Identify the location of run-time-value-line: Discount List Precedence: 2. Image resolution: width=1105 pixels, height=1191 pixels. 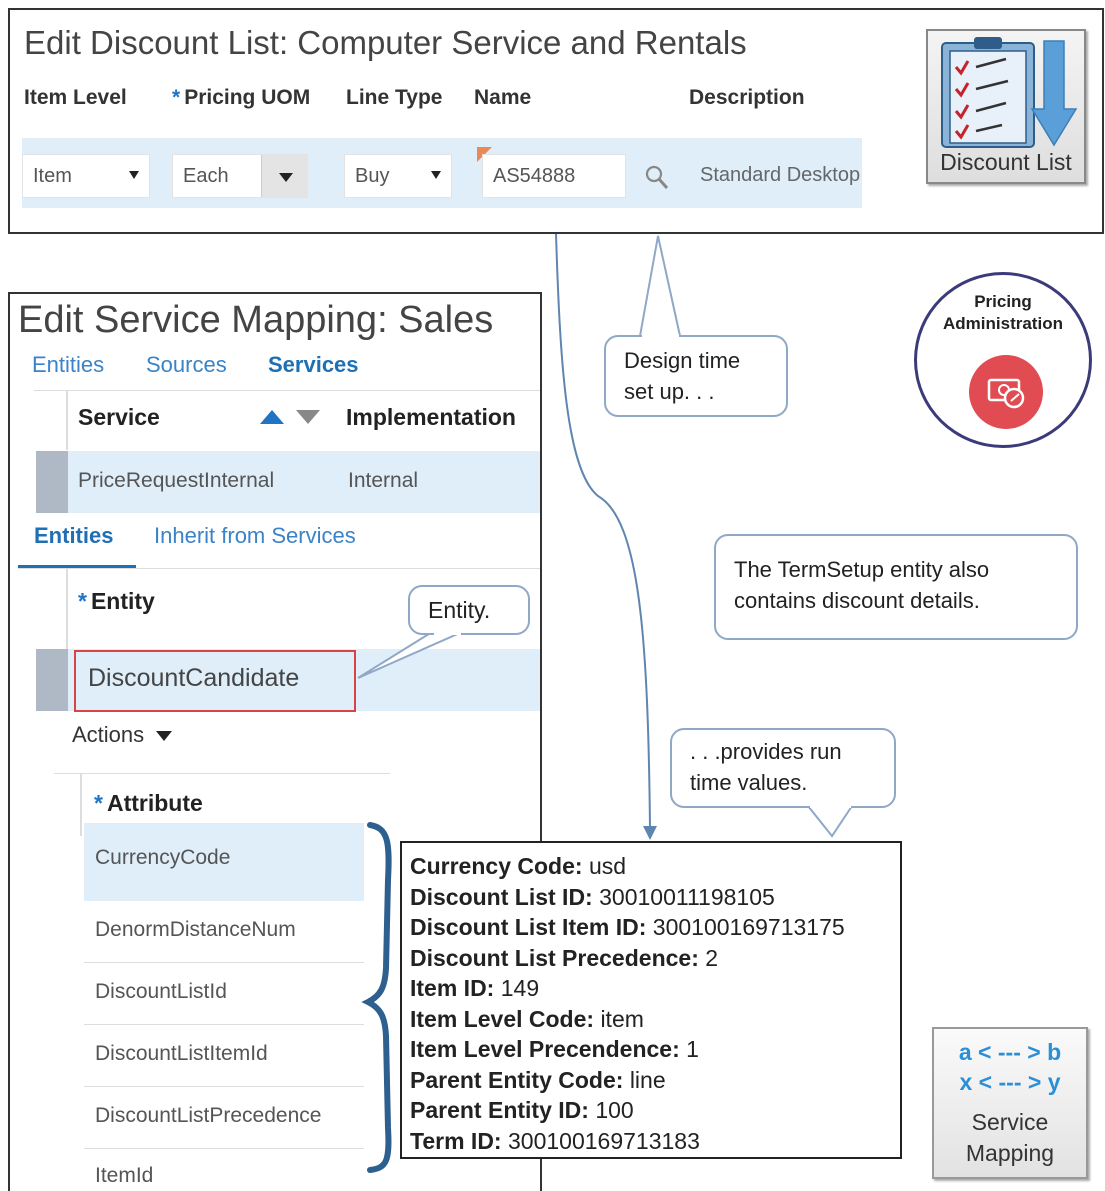
(564, 957).